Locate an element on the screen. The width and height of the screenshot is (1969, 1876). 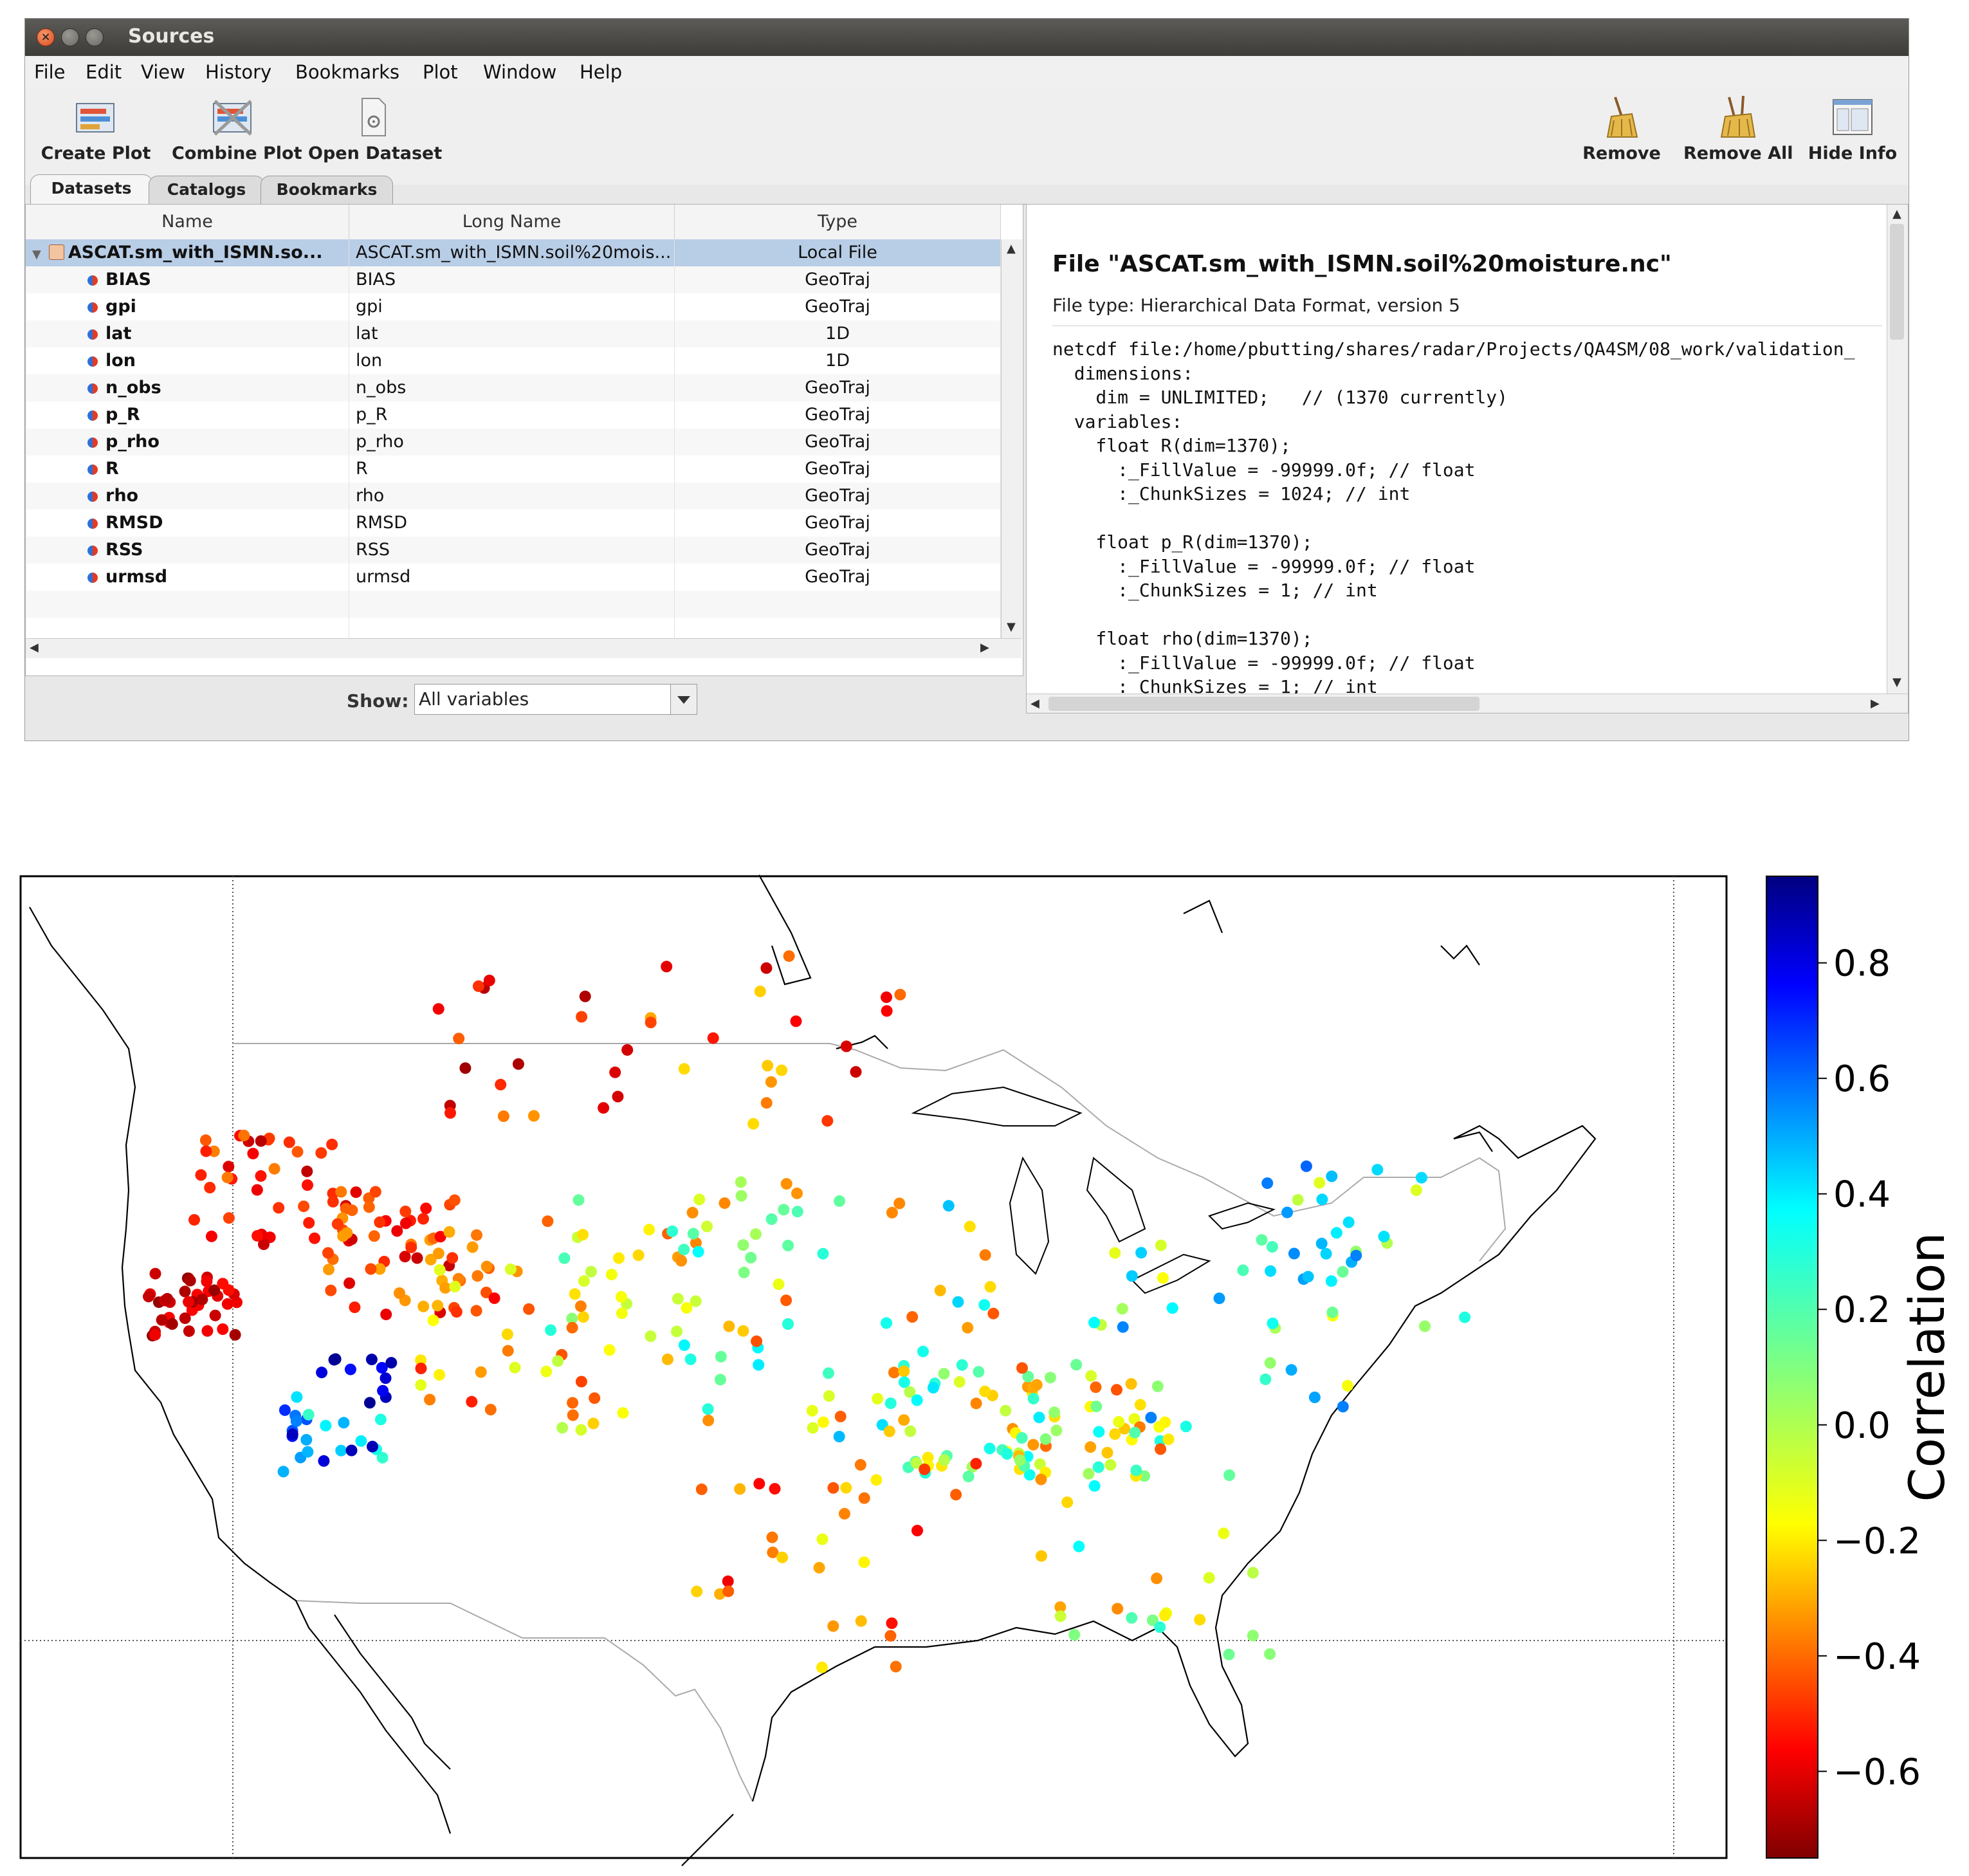
table-row: RMSD RMSD GeoTraj is located at coordinates (513, 523).